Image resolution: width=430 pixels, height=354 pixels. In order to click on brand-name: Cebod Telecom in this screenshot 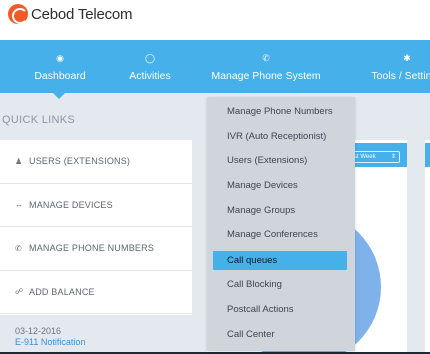, I will do `click(82, 14)`.